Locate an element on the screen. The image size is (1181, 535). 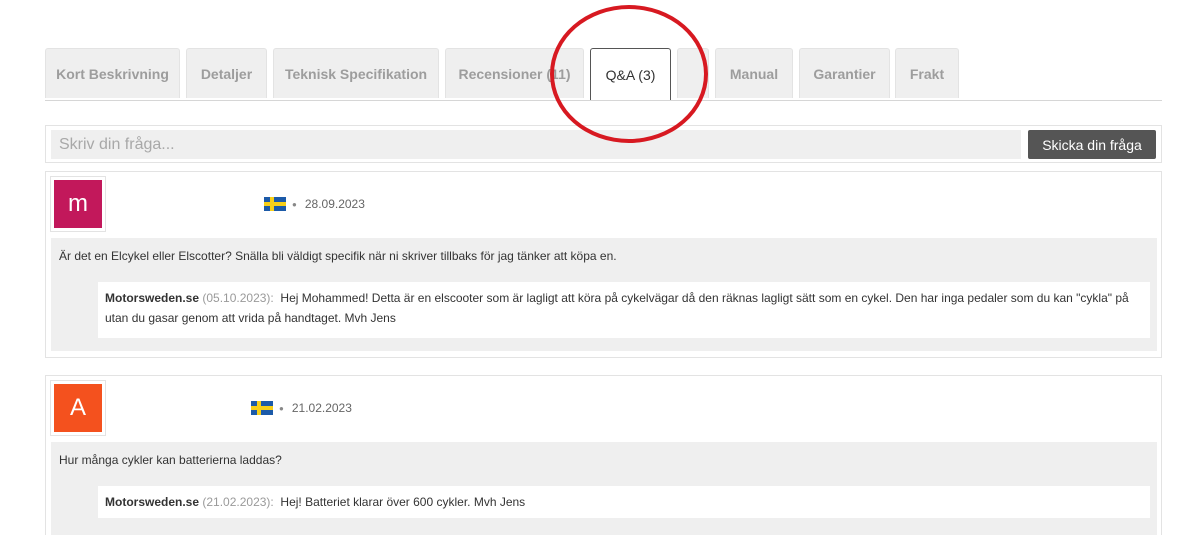
tab-qa: Q&A (3) is located at coordinates (630, 74).